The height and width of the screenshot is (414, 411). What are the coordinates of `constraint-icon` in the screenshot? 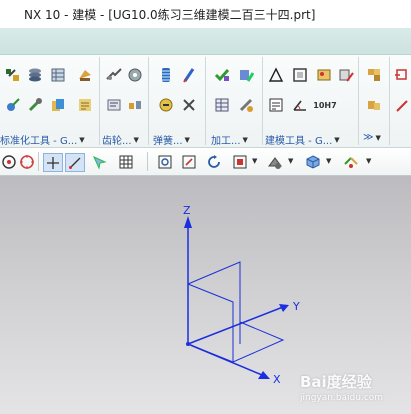 It's located at (374, 105).